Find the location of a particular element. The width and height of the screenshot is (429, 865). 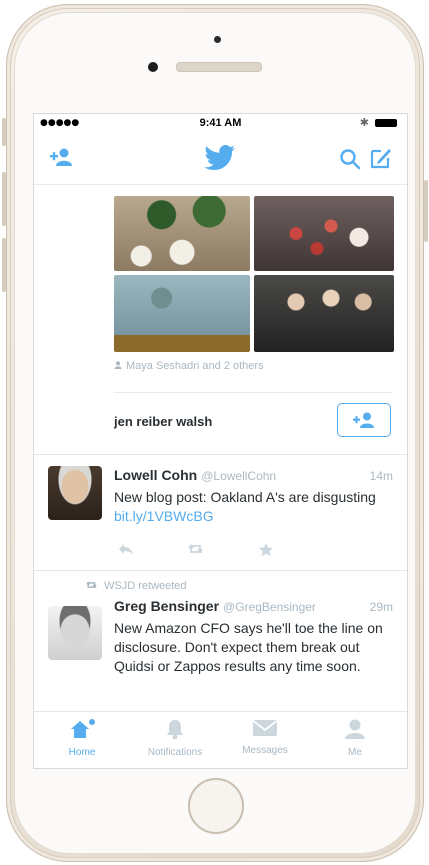

top-navbar is located at coordinates (220, 160).